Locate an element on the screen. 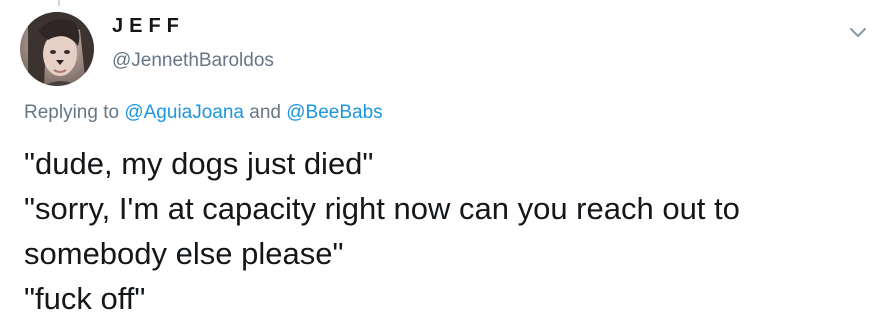 The height and width of the screenshot is (332, 892). mention-link-aguiajoana: @AguiaJoana is located at coordinates (184, 112).